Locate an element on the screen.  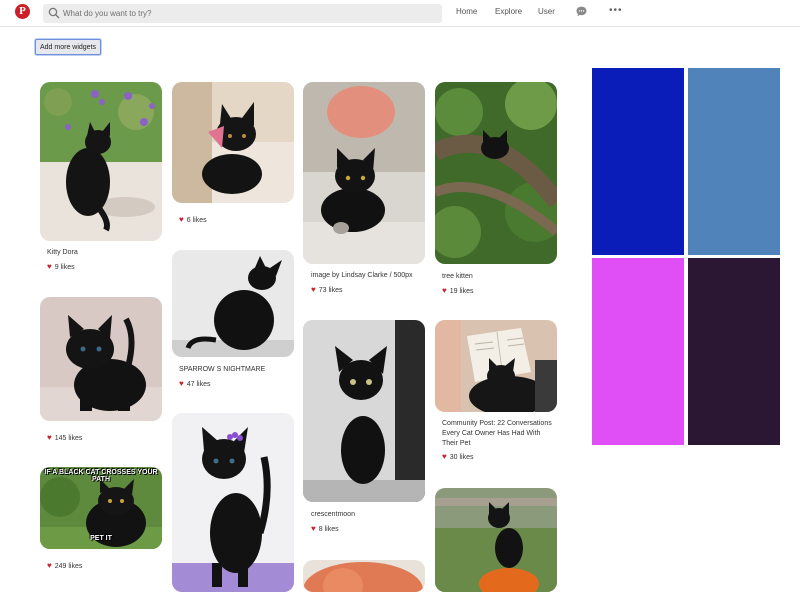
pin-title: Kitty Dora is located at coordinates (62, 252).